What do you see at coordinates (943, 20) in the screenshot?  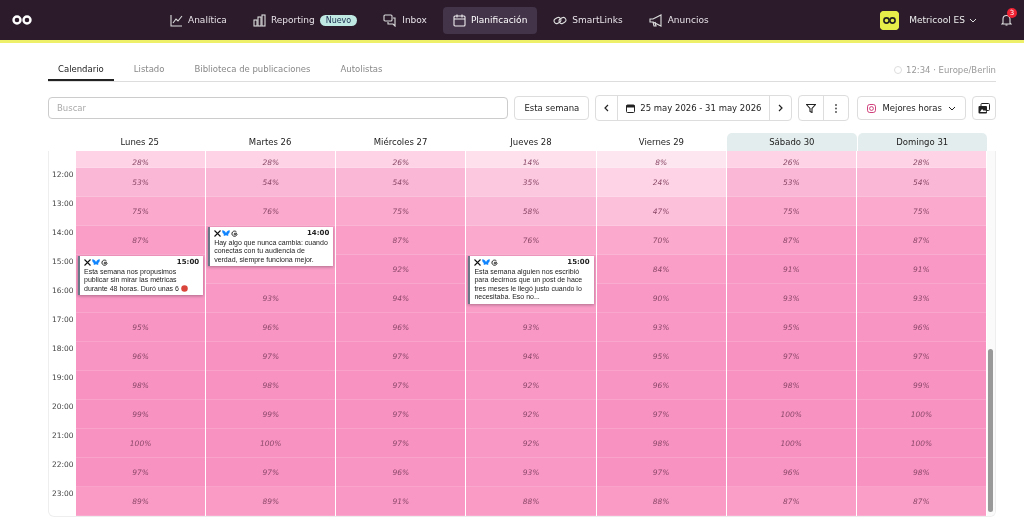 I see `account-selector: Metricool ES` at bounding box center [943, 20].